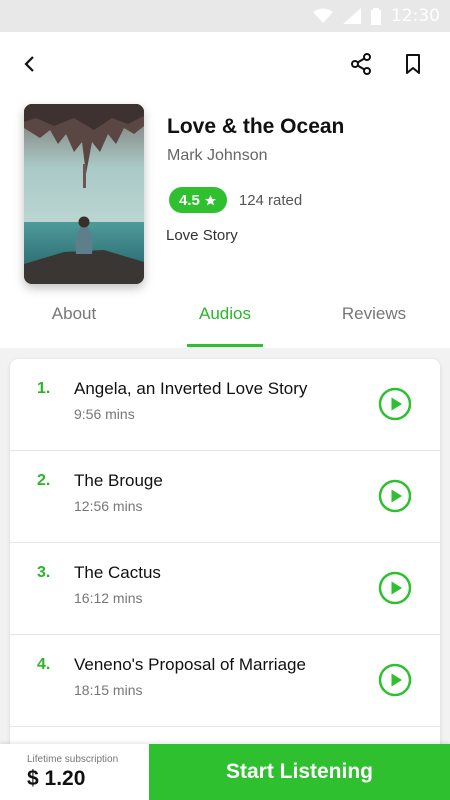 The height and width of the screenshot is (800, 450). Describe the element at coordinates (108, 598) in the screenshot. I see `track-duration: 16:12 mins` at that location.